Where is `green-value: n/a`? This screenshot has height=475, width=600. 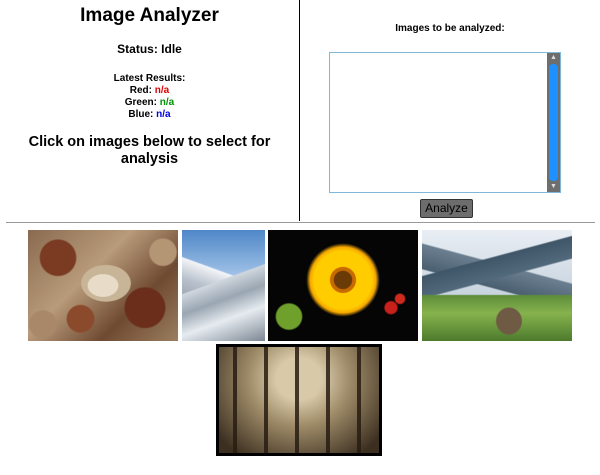 green-value: n/a is located at coordinates (167, 102).